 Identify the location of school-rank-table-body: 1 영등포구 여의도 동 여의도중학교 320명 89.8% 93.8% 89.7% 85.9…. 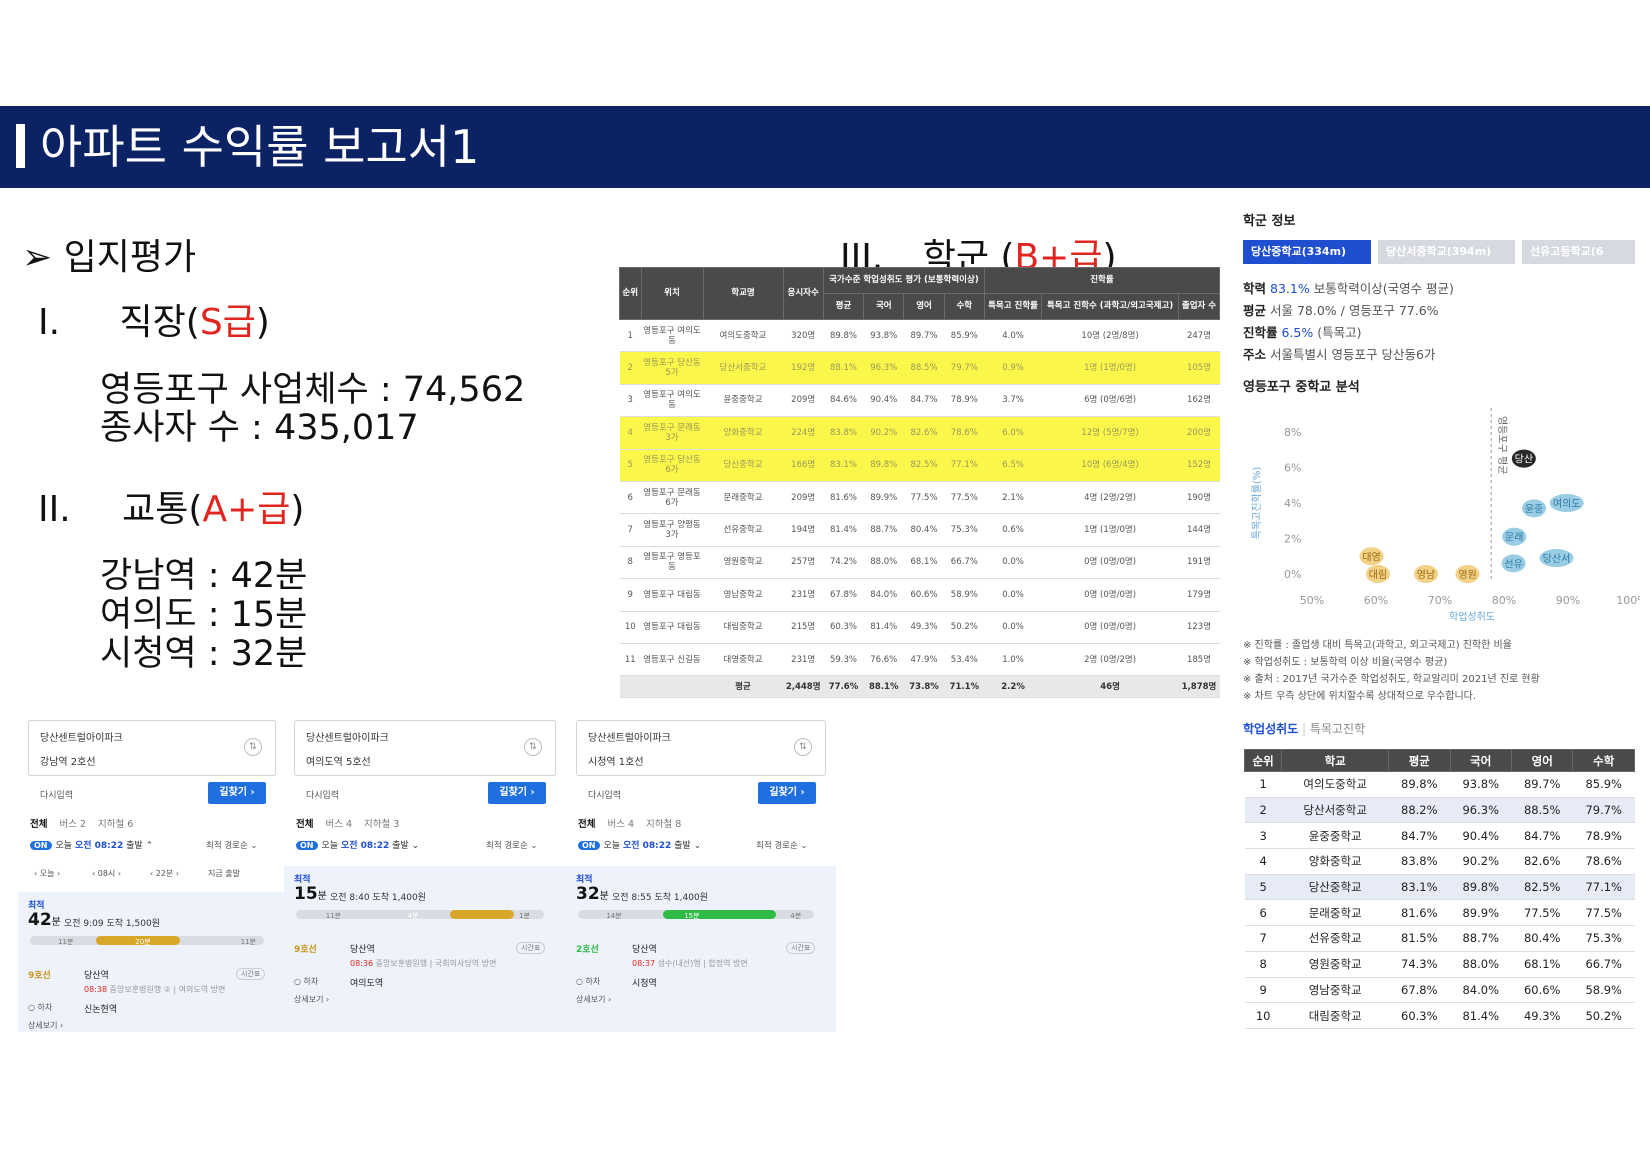
(919, 509).